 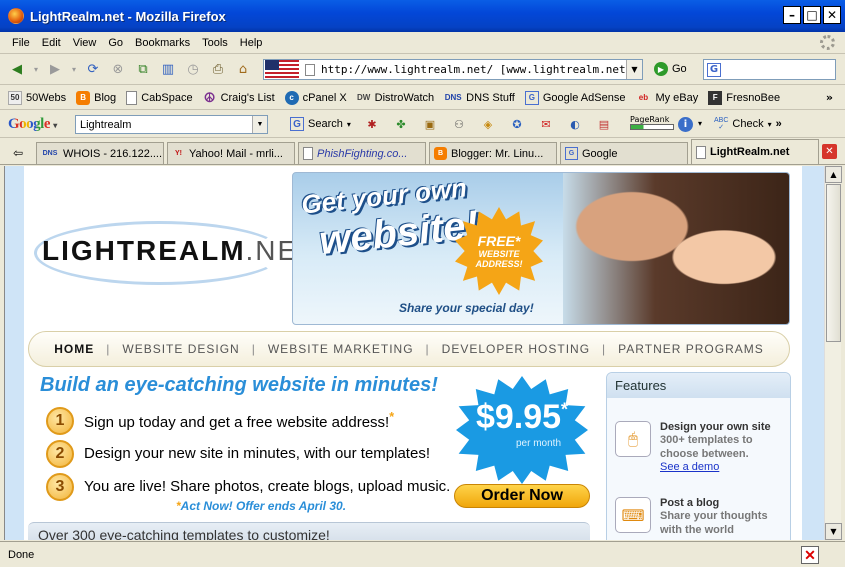 What do you see at coordinates (93, 70) in the screenshot?
I see `reload-icon: ⟳` at bounding box center [93, 70].